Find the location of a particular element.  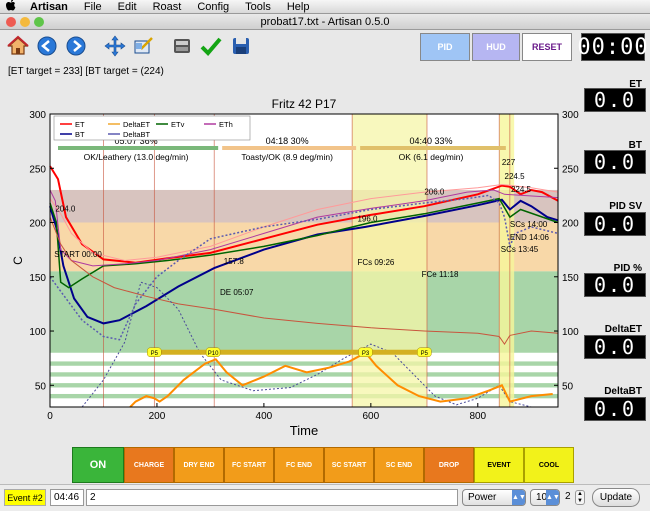

event-button-fc-start: FC START is located at coordinates (249, 465).